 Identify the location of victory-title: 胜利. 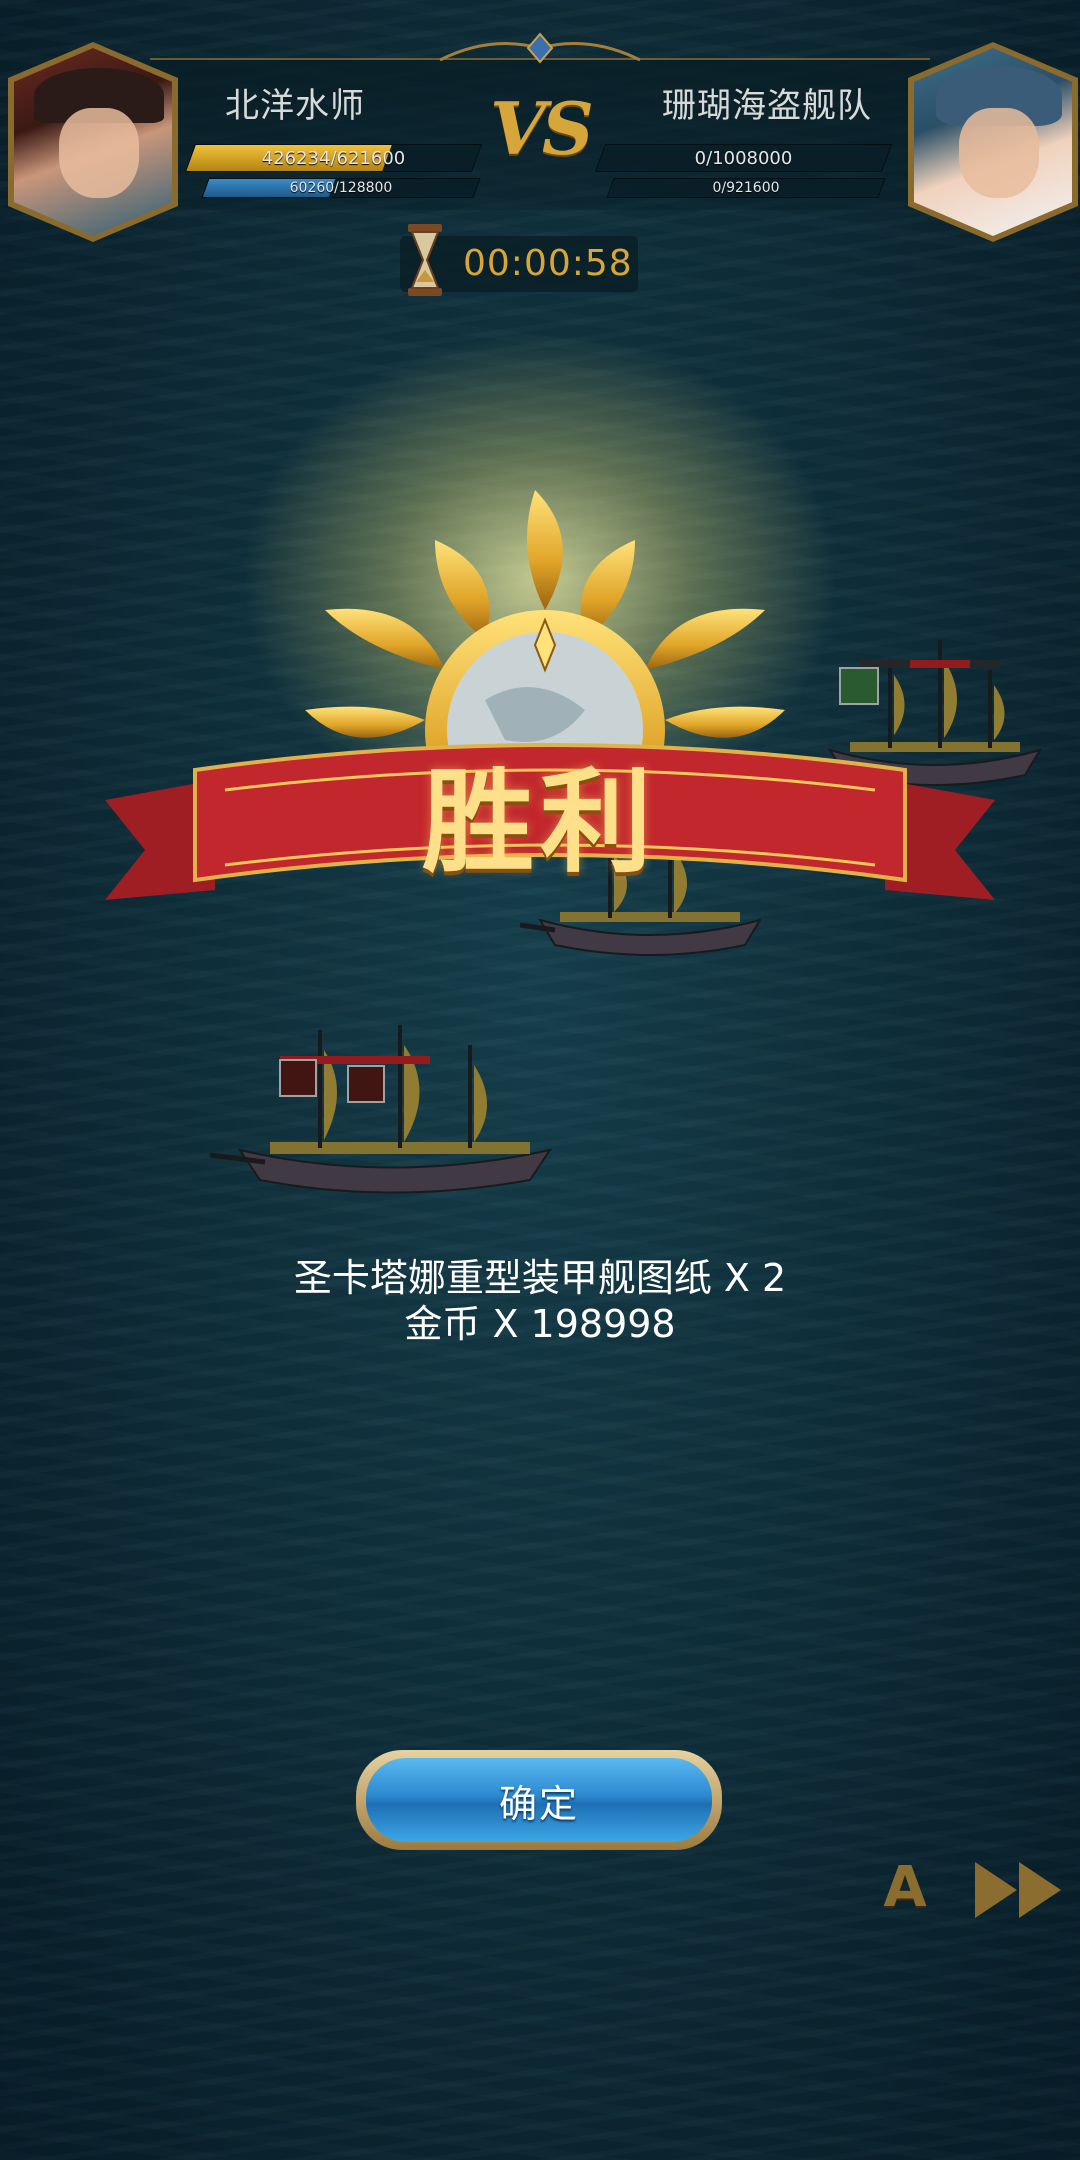
(540, 822).